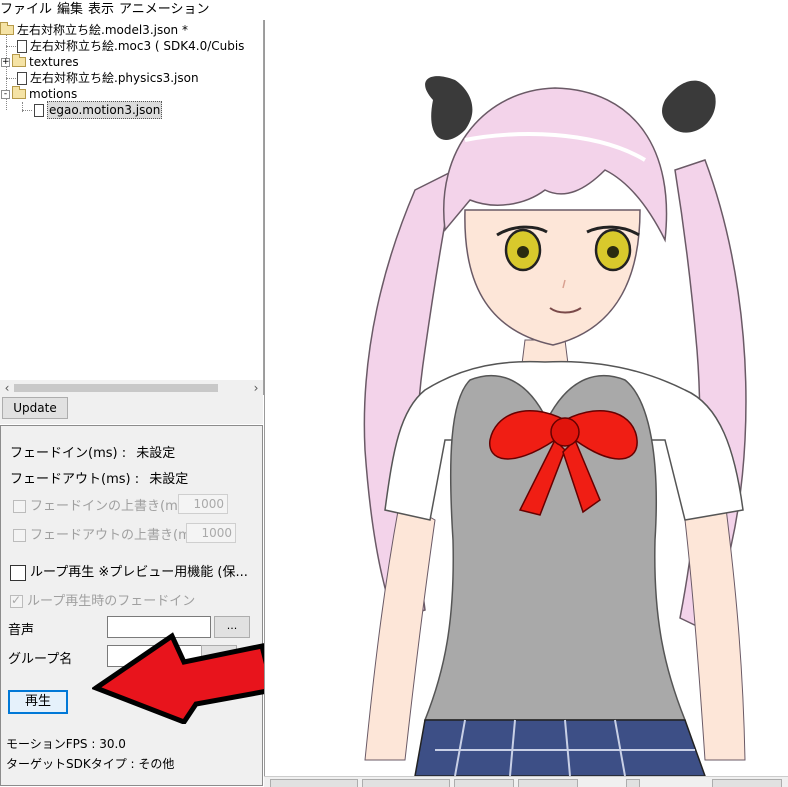 The width and height of the screenshot is (788, 787). What do you see at coordinates (449, 108) in the screenshot?
I see `left-ribbon` at bounding box center [449, 108].